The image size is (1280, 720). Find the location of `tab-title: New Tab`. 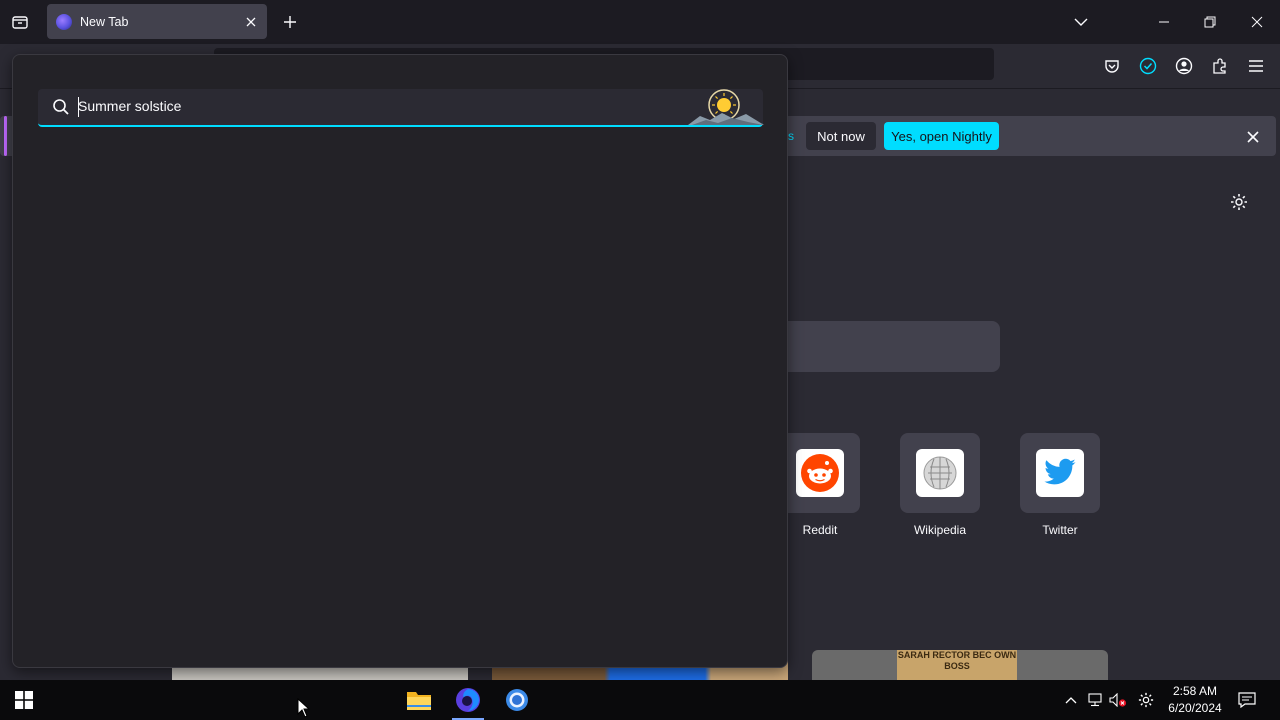

tab-title: New Tab is located at coordinates (104, 21).